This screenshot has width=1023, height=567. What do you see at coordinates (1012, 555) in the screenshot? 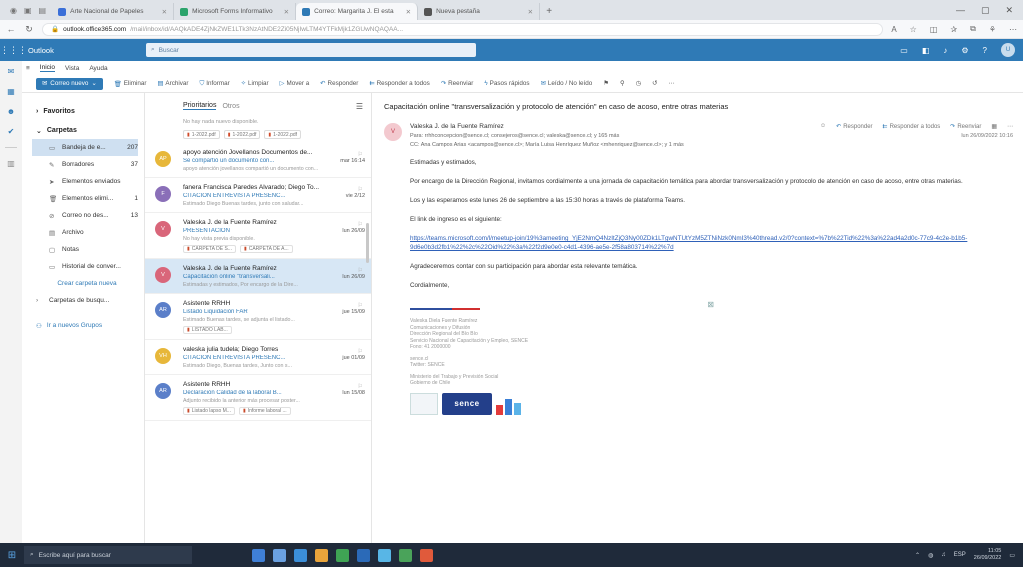
I see `notifications-icon: ▭` at bounding box center [1012, 555].